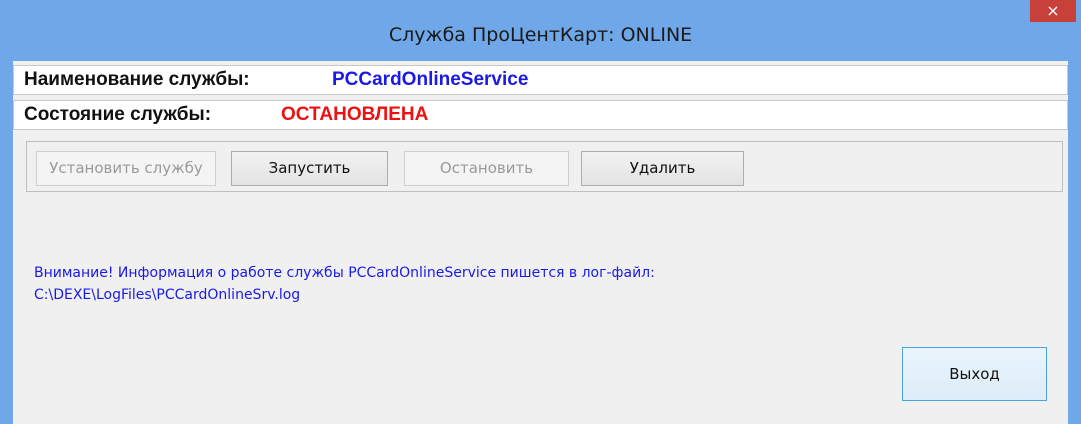  I want to click on window-title: Служба ПроЦентКарт: ONLINE, so click(540, 35).